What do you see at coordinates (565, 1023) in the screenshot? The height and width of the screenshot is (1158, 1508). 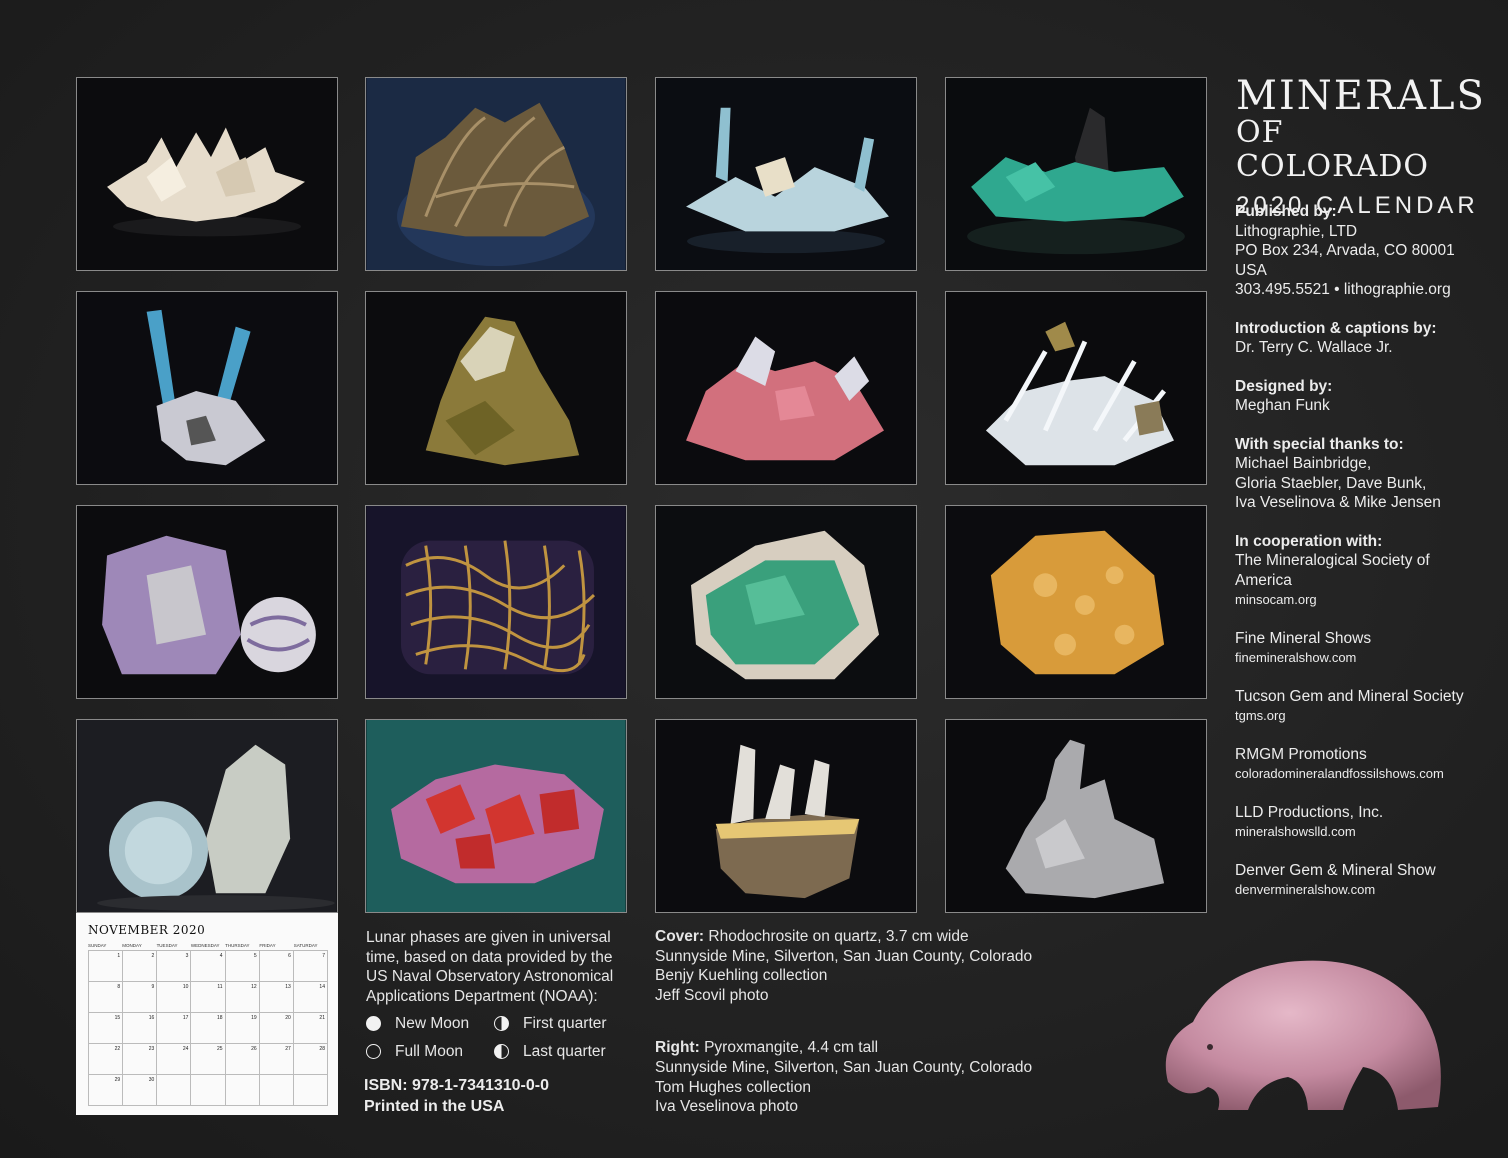 I see `first-quarter-label: First quarter` at bounding box center [565, 1023].